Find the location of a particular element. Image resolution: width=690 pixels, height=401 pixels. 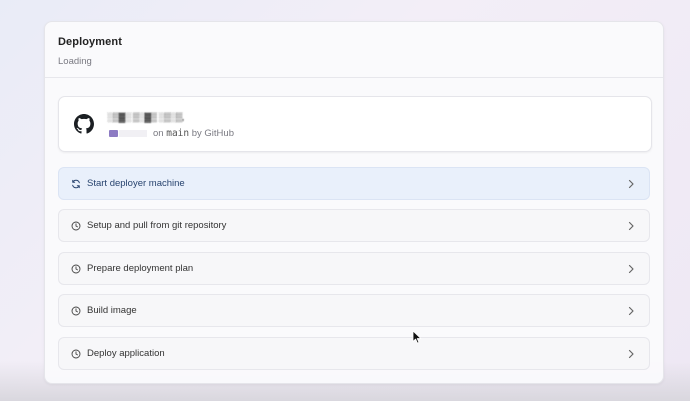

step-label: Build image is located at coordinates (112, 310).